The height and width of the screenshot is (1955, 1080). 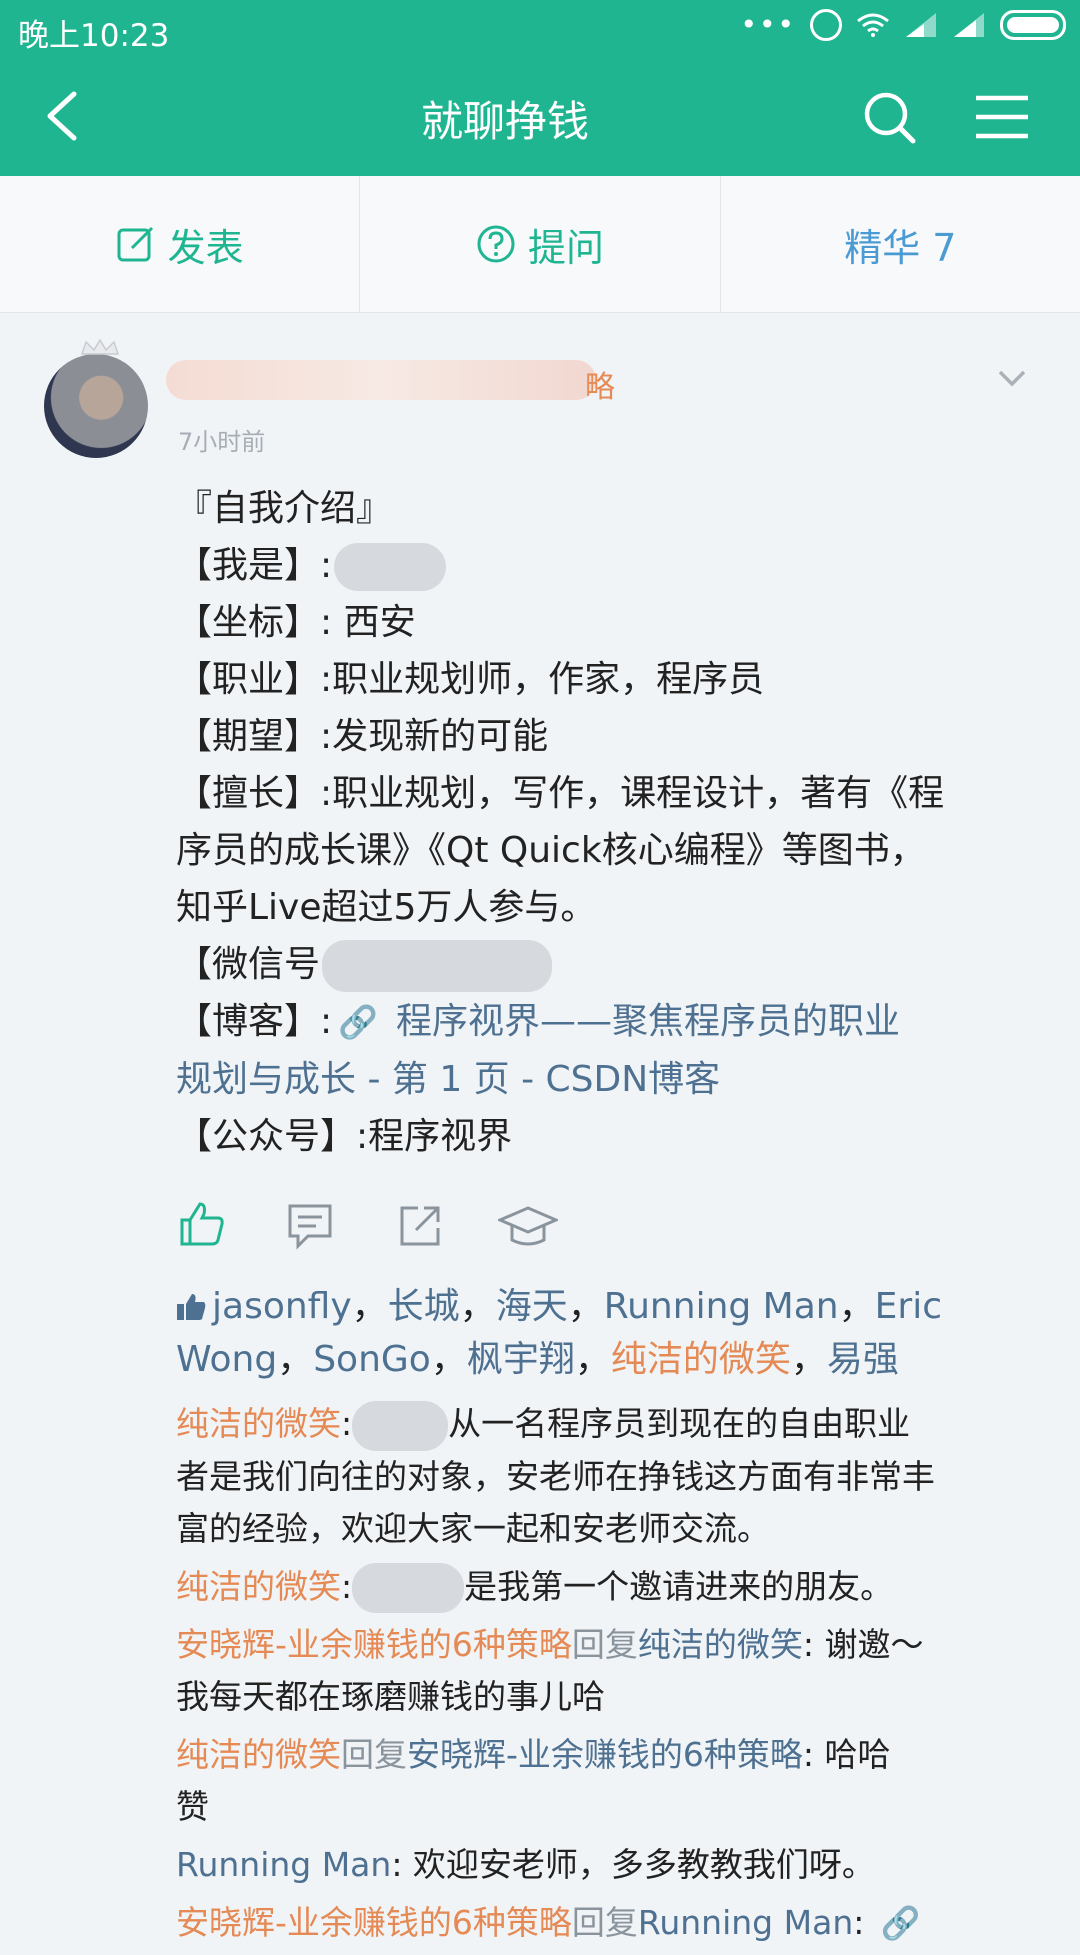 What do you see at coordinates (296, 622) in the screenshot?
I see `content-line: 【坐标】: 西安` at bounding box center [296, 622].